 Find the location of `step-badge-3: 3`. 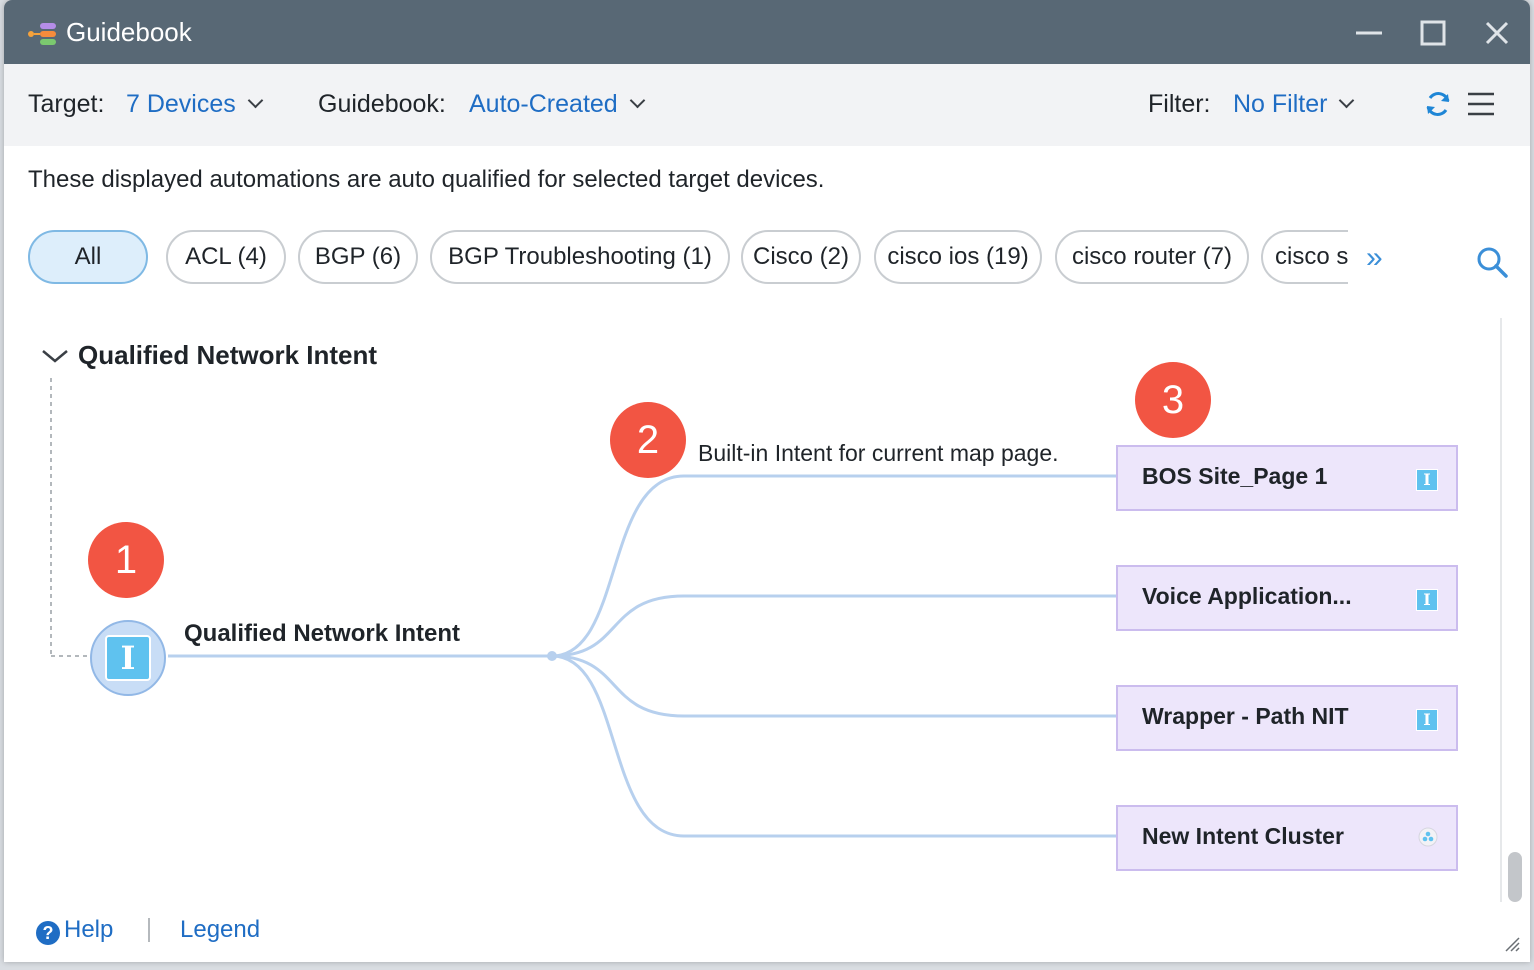

step-badge-3: 3 is located at coordinates (1173, 400).